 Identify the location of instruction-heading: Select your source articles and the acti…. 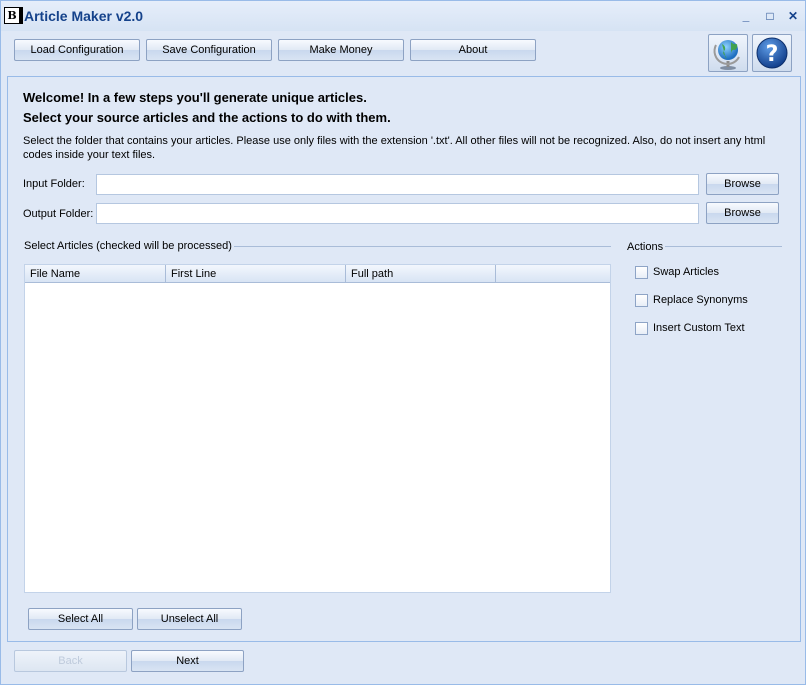
(207, 117).